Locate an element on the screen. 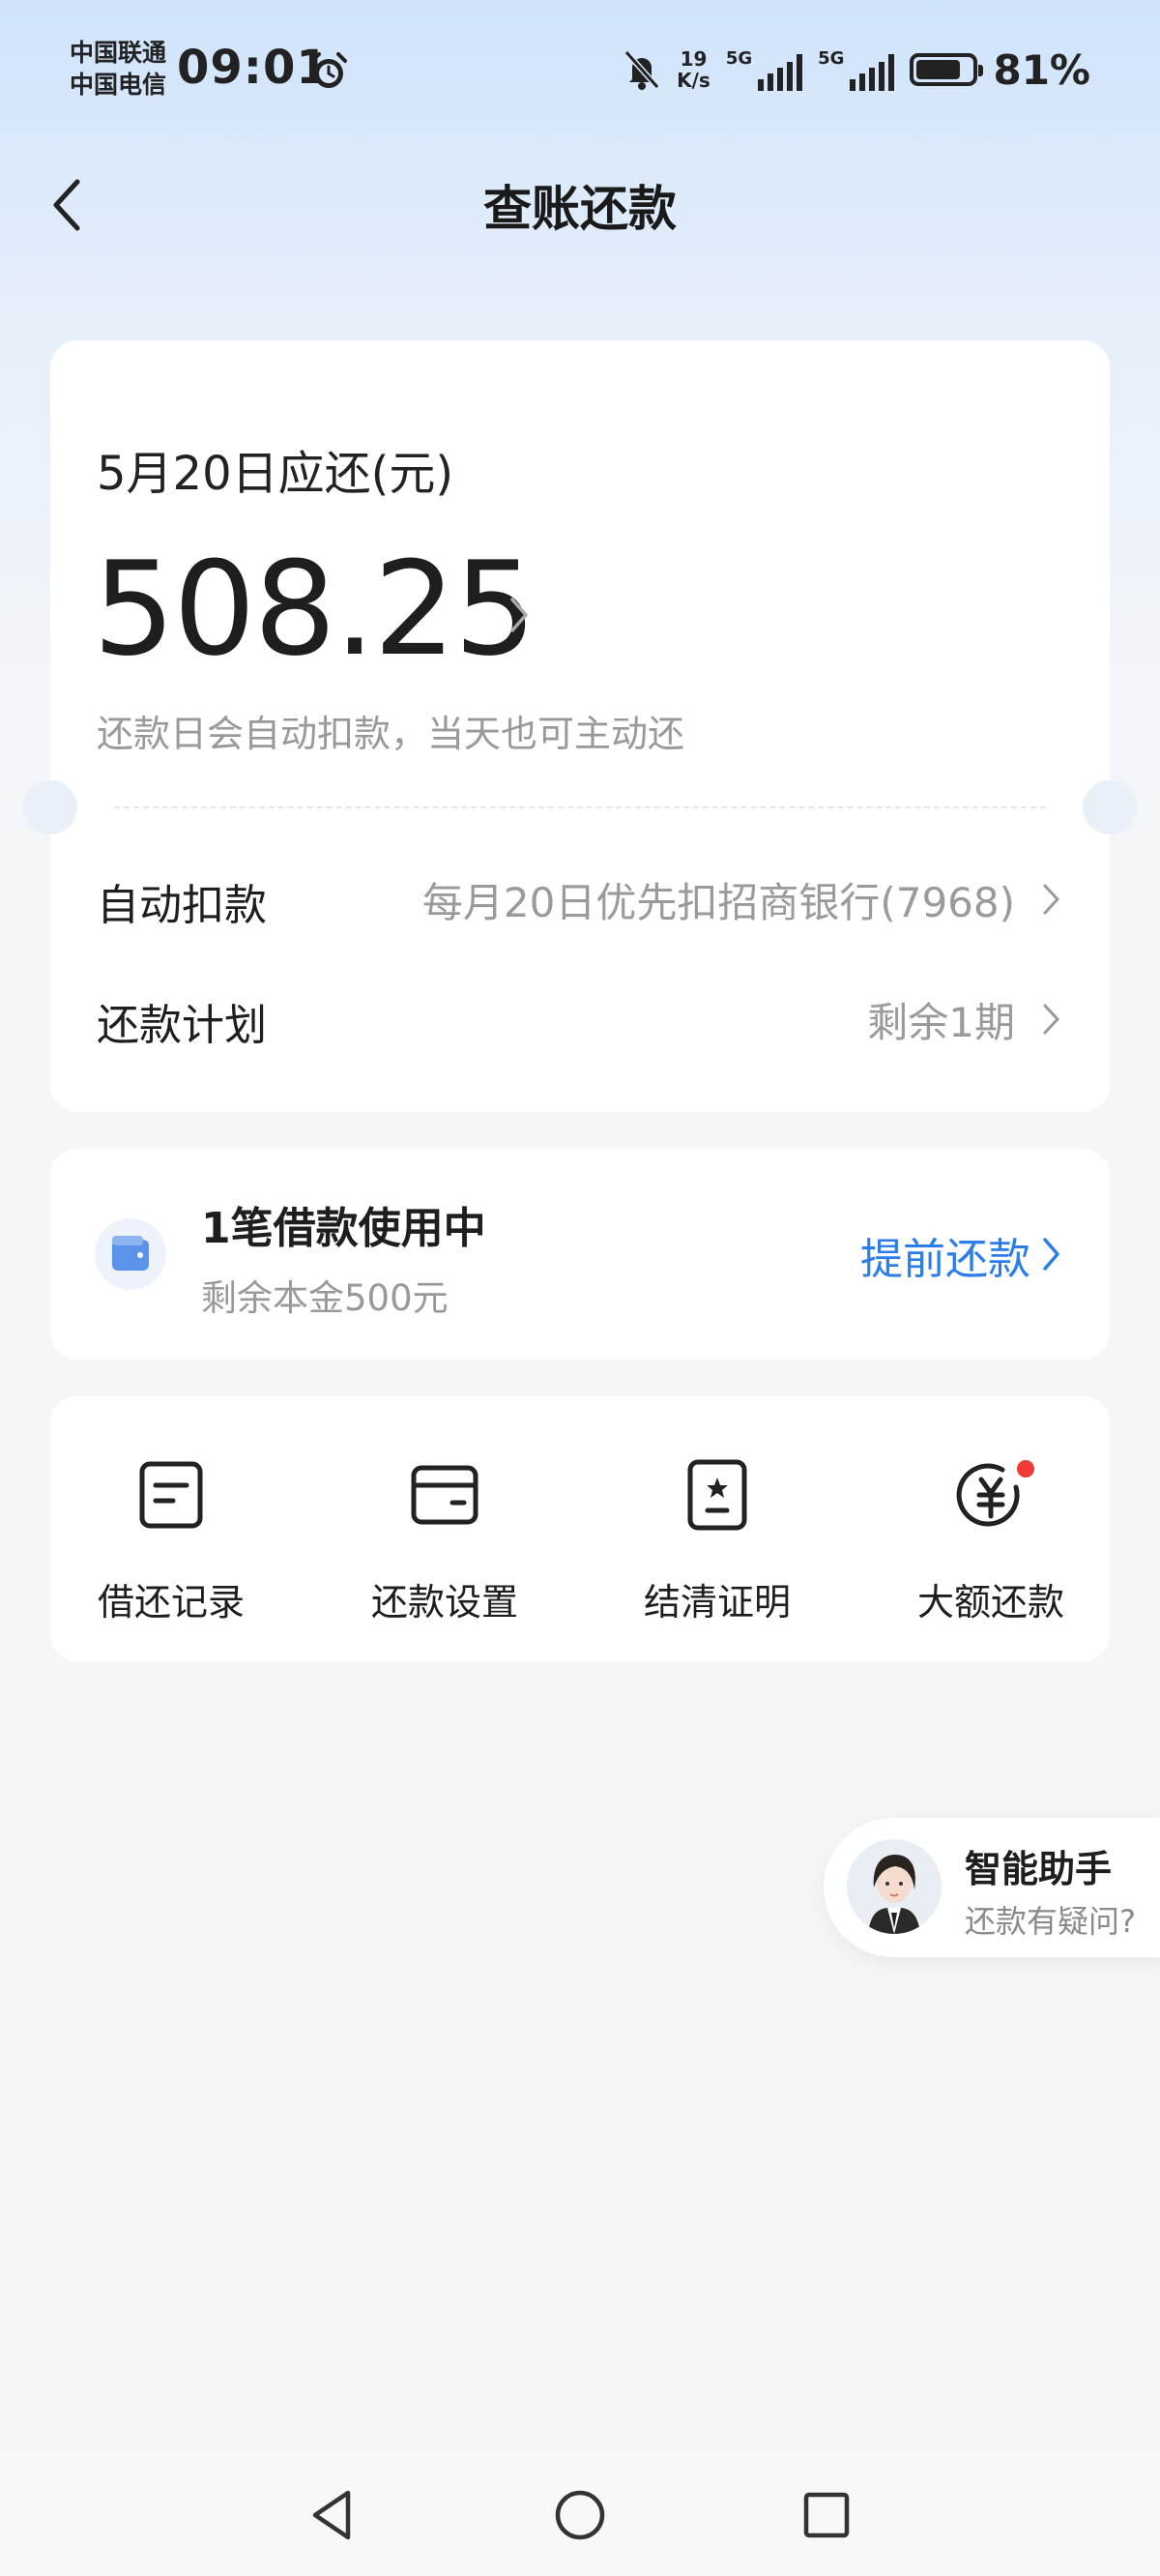 The image size is (1160, 2576). loan-card: 1笔借款使用中 剩余本金500元 提前还款 is located at coordinates (580, 1254).